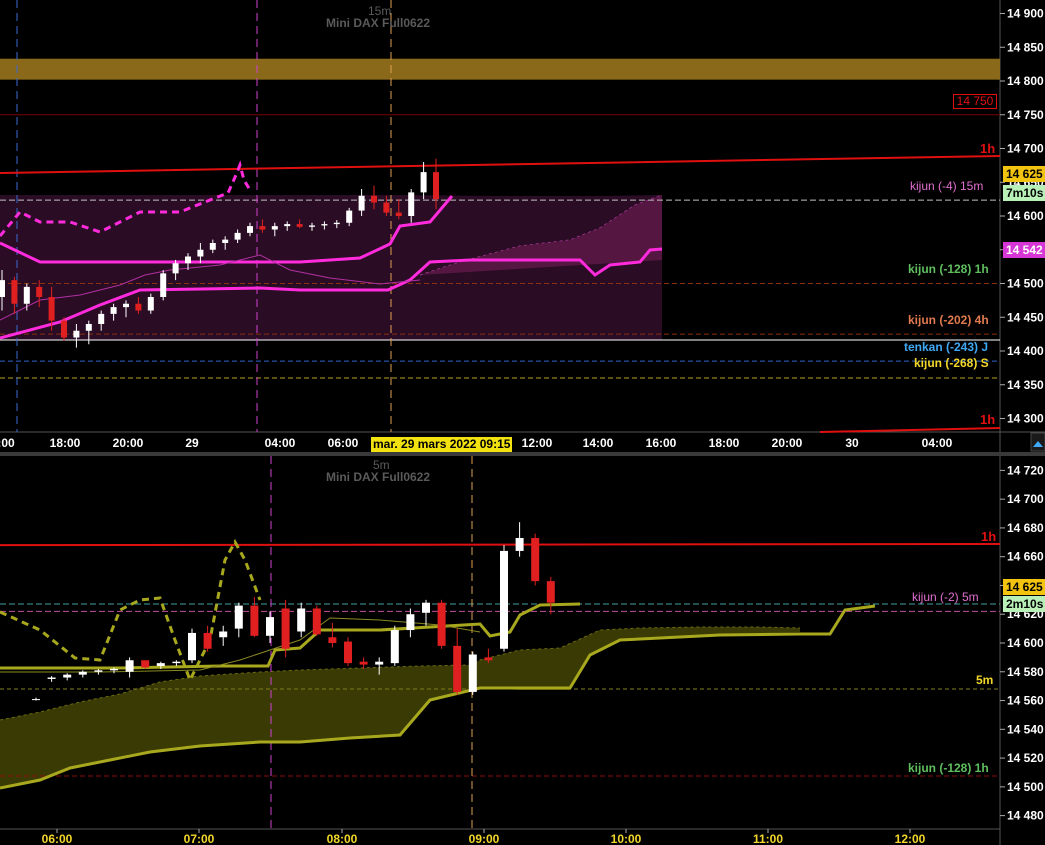  What do you see at coordinates (1025, 149) in the screenshot?
I see `top-price-tick-label: 14 700` at bounding box center [1025, 149].